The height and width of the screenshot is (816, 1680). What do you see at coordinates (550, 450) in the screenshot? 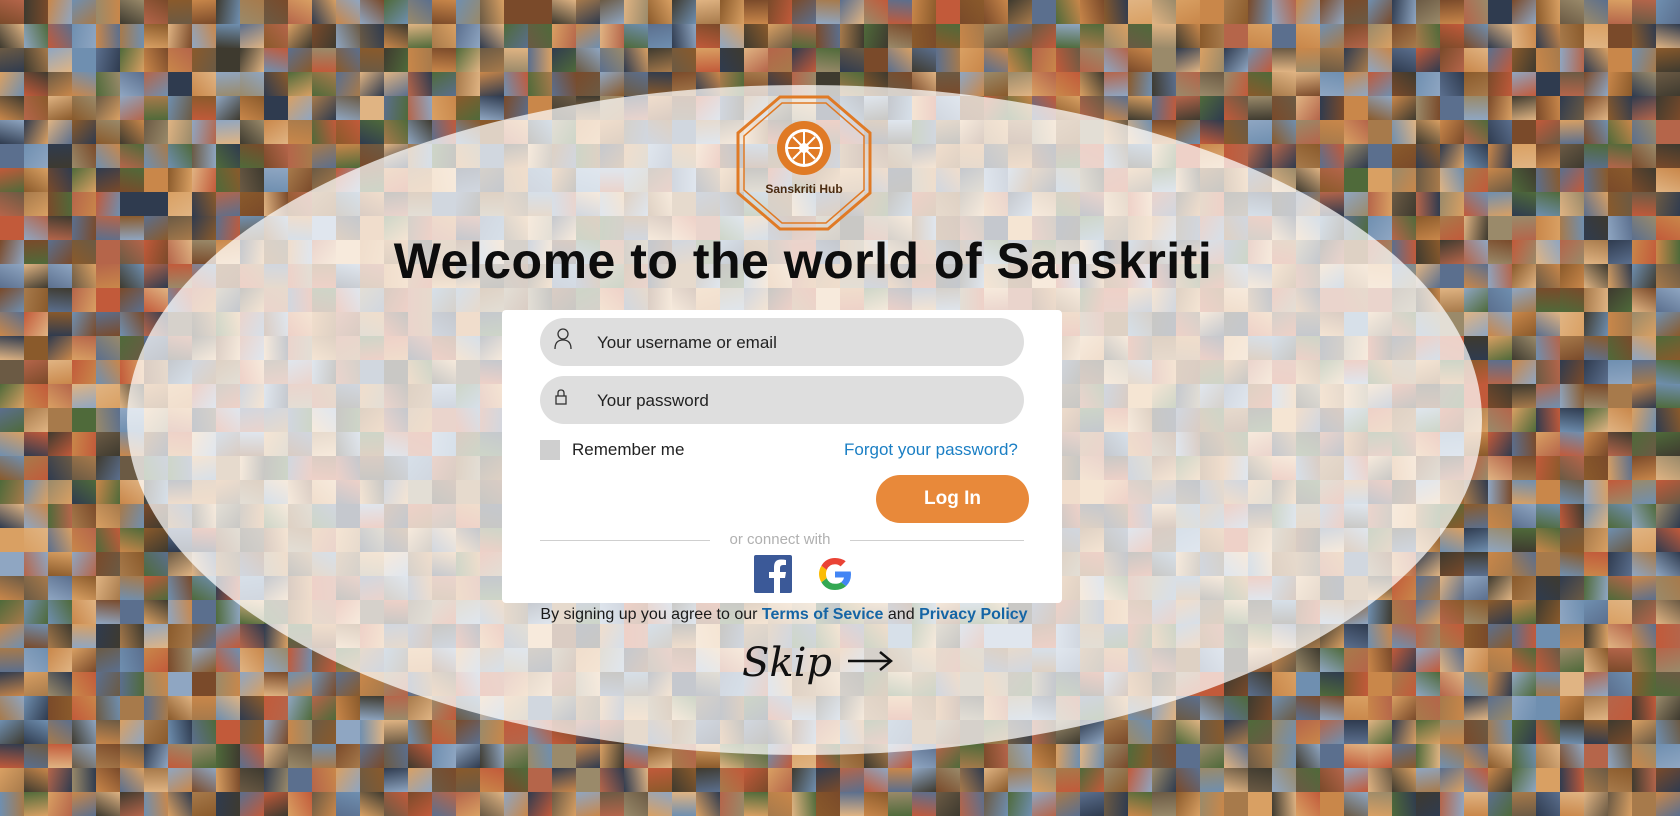
I see `remember-me-checkbox` at bounding box center [550, 450].